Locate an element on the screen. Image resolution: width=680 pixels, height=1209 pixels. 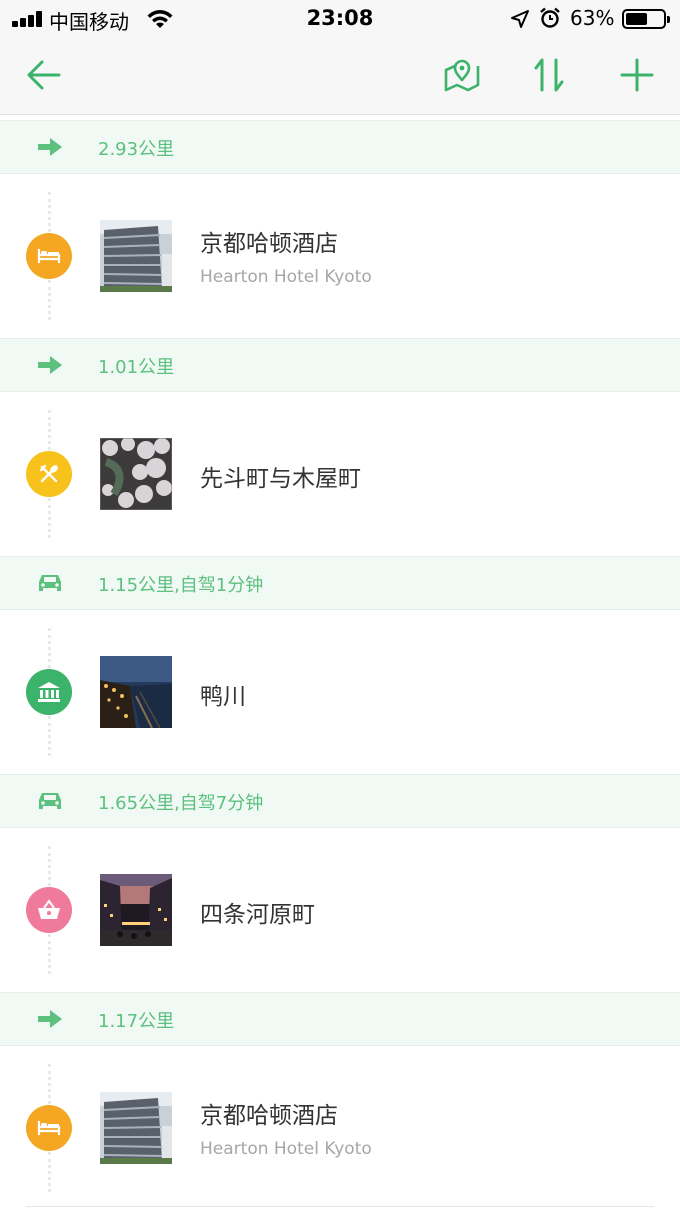
place-row: 先斗町与木屋町 is located at coordinates (340, 474).